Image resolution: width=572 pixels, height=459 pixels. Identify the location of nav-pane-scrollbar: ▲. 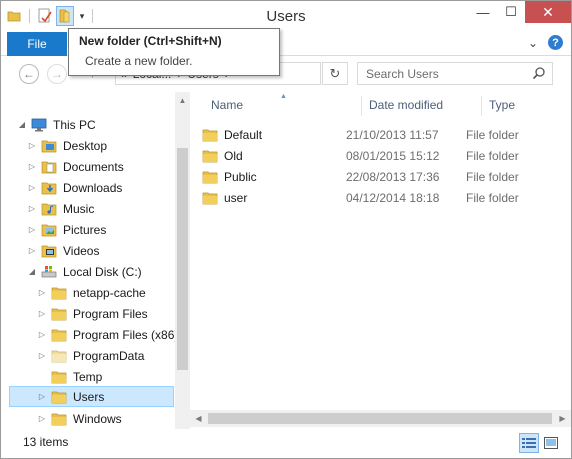
(182, 260).